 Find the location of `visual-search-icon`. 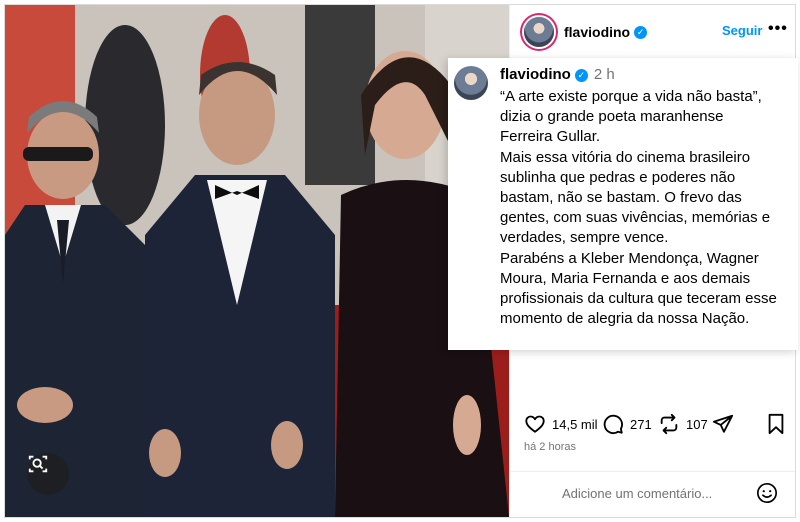

visual-search-icon is located at coordinates (38, 464).